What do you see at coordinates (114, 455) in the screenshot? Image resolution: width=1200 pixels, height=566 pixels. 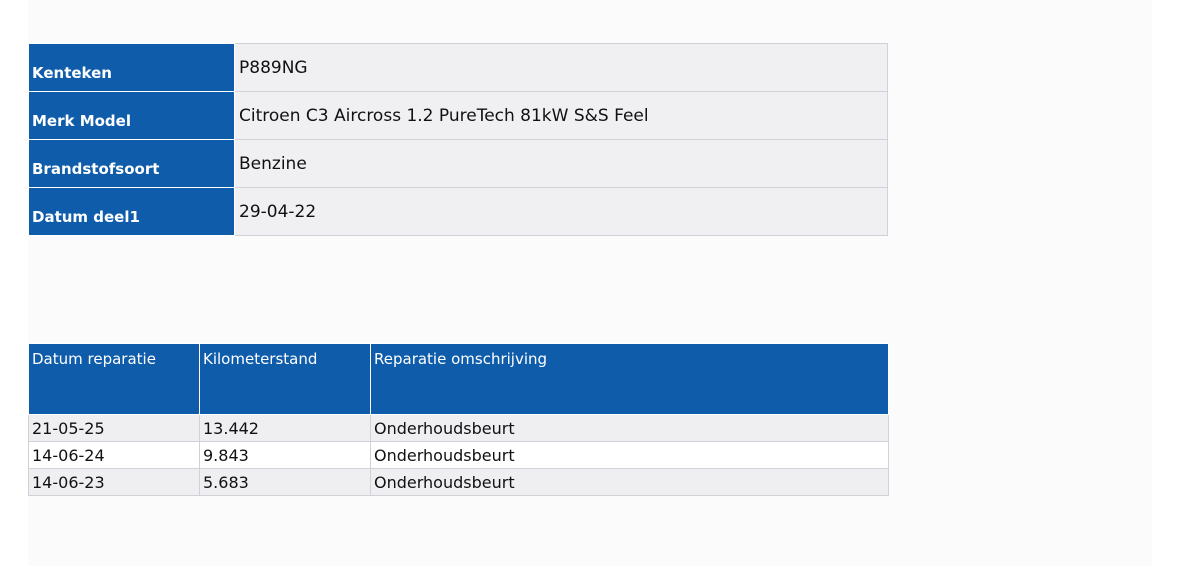 I see `repair-date: 14-06-24` at bounding box center [114, 455].